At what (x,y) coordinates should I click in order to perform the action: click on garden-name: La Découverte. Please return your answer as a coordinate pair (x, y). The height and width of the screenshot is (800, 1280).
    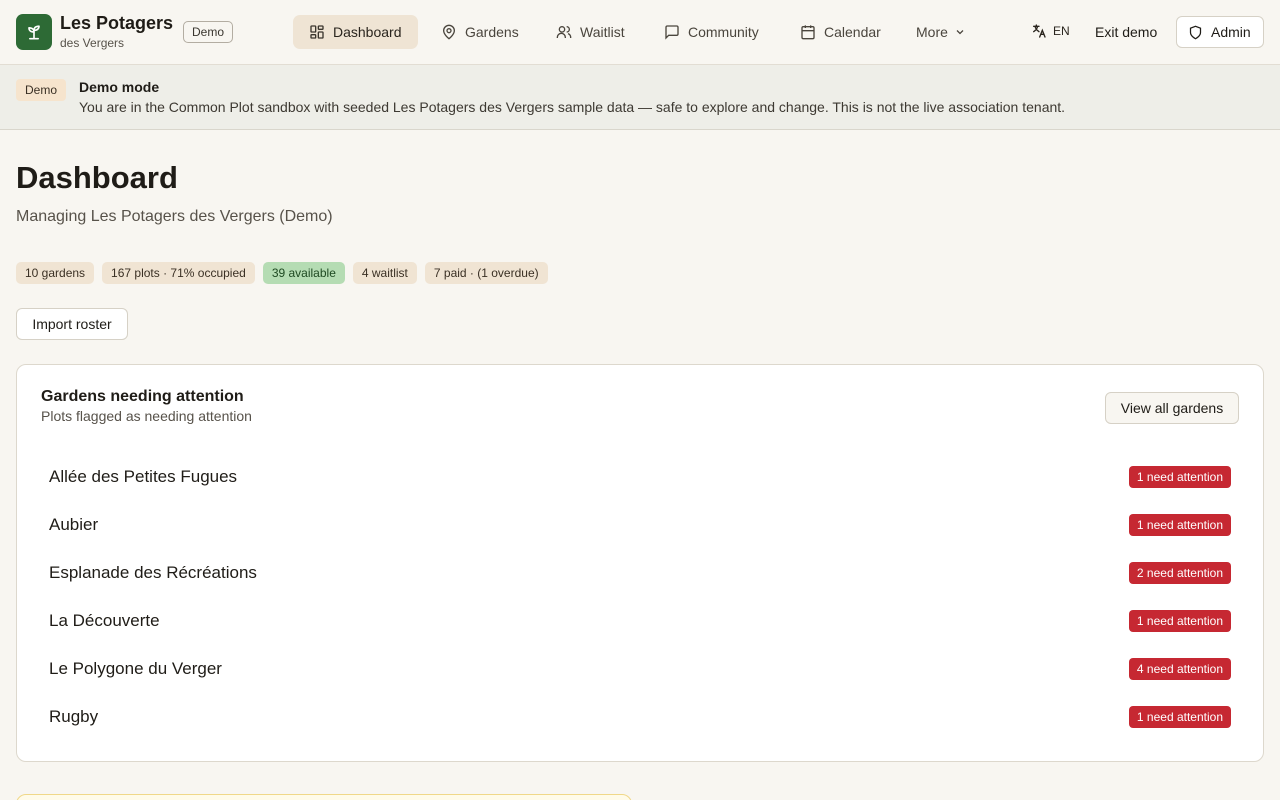
    Looking at the image, I should click on (104, 620).